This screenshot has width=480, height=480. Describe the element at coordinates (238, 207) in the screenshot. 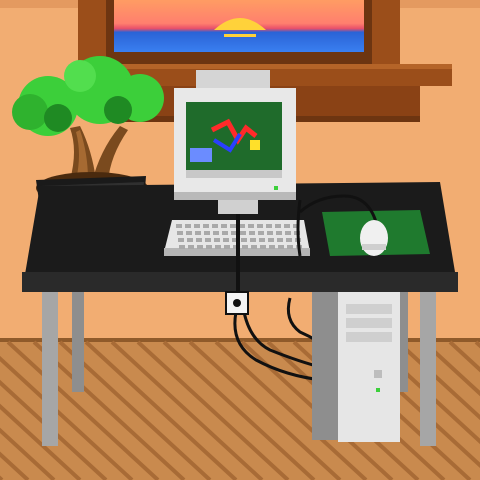

I see `monitor-stand` at that location.